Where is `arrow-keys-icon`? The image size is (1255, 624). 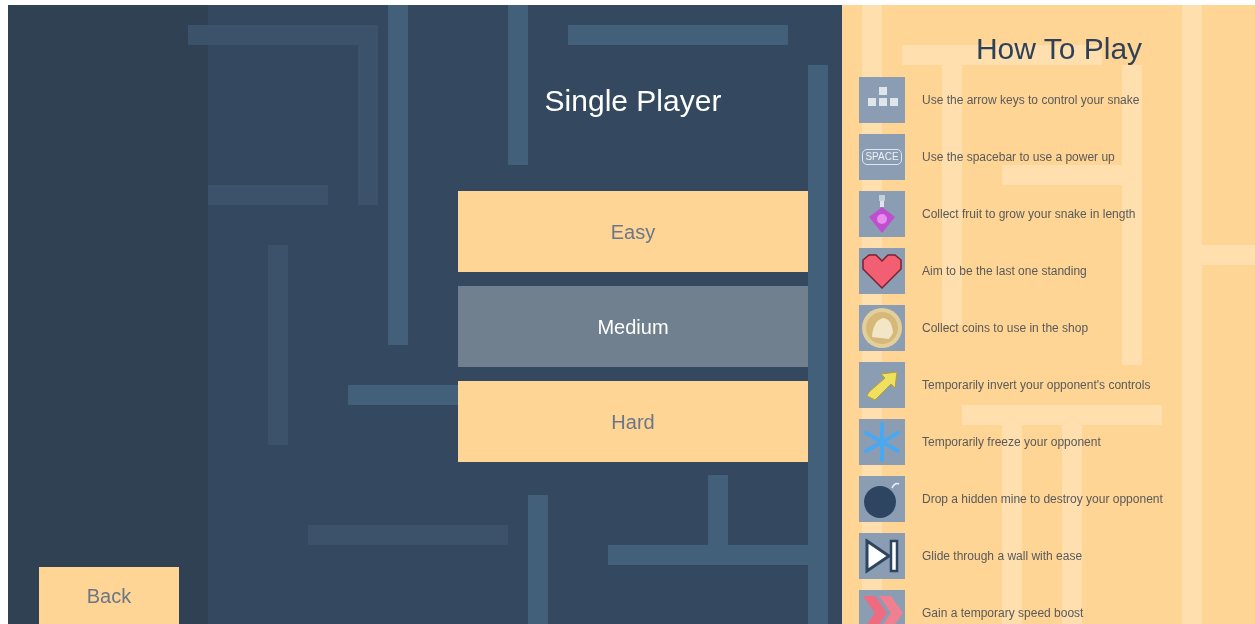 arrow-keys-icon is located at coordinates (882, 100).